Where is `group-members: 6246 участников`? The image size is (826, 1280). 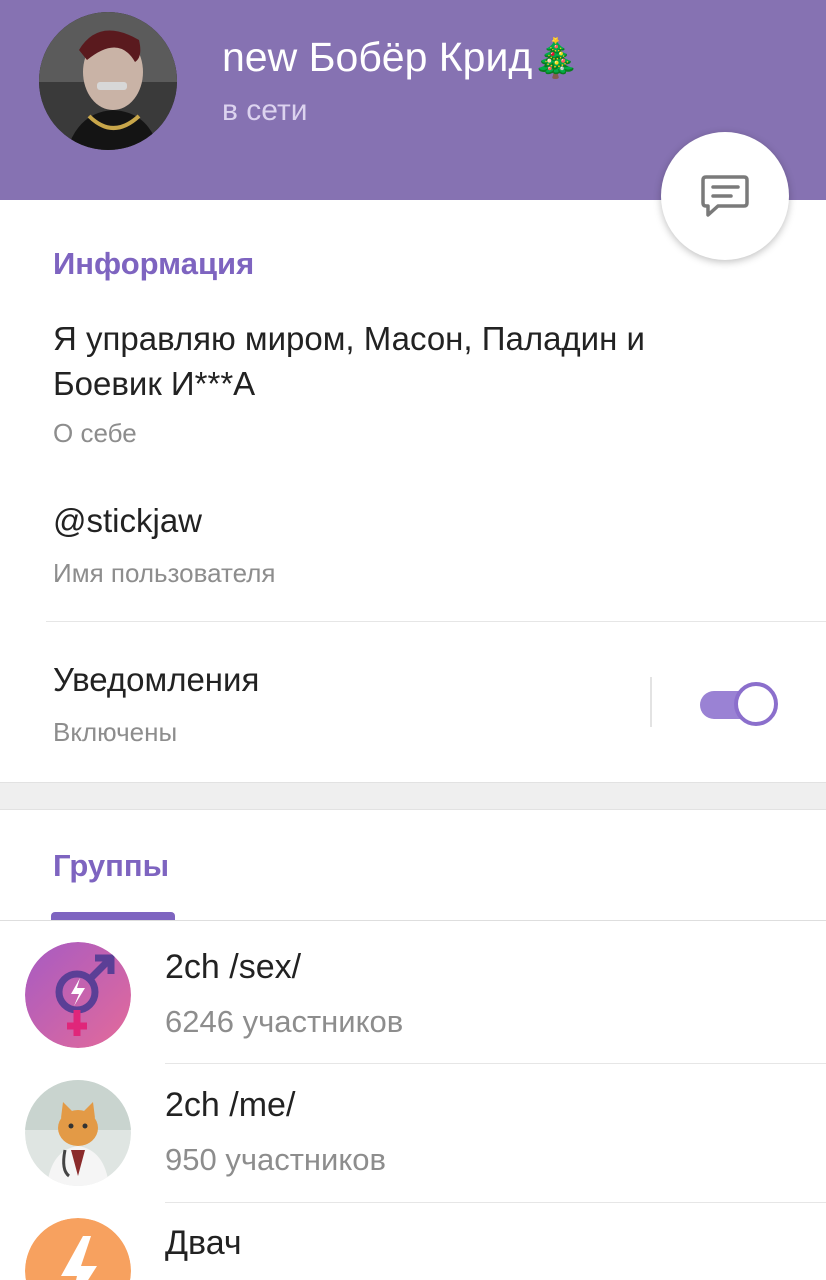
group-members: 6246 участников is located at coordinates (284, 1021).